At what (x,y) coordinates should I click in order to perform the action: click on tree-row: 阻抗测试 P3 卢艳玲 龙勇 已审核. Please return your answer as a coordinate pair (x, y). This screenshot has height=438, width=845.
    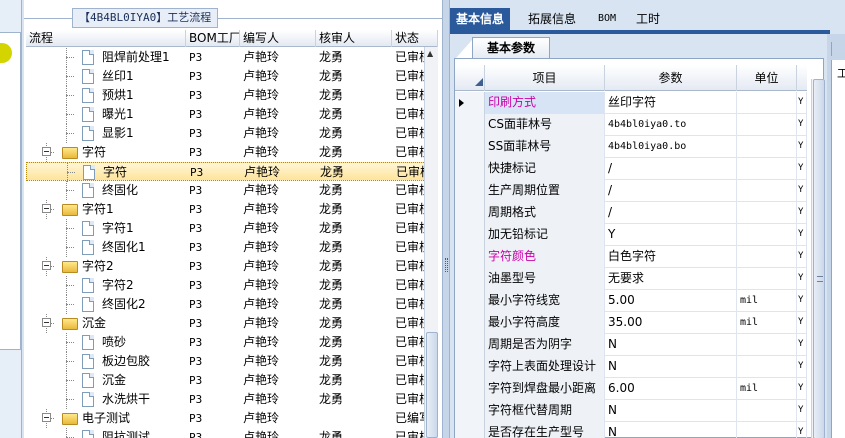
    Looking at the image, I should click on (226, 433).